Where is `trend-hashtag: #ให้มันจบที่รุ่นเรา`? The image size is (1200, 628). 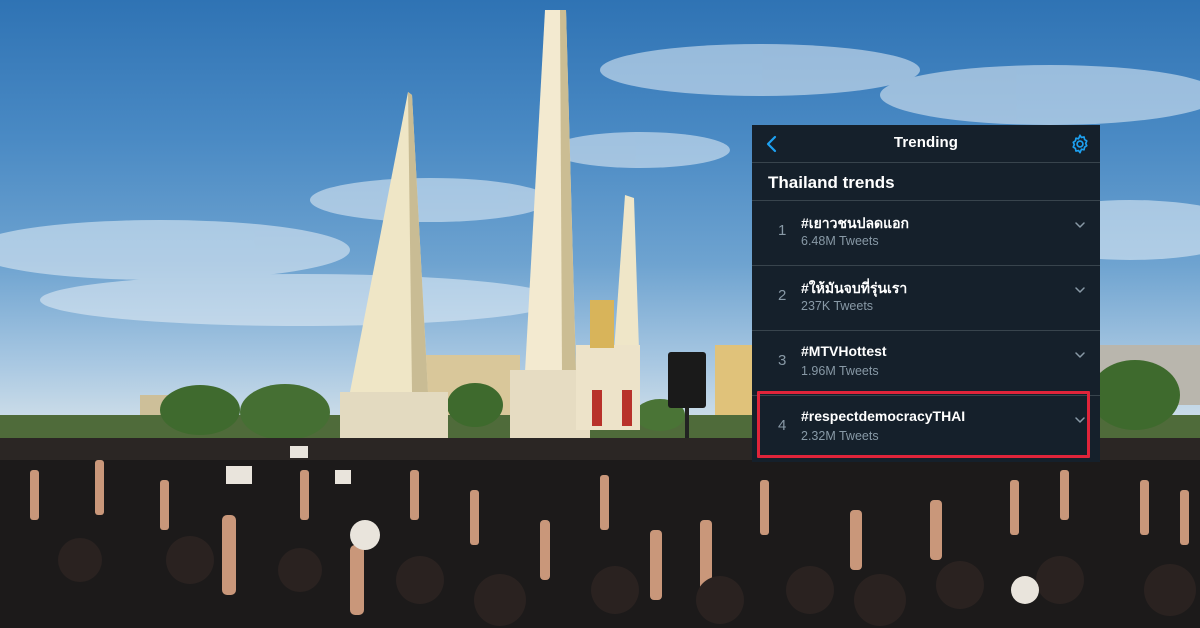
trend-hashtag: #ให้มันจบที่รุ่นเรา is located at coordinates (854, 288).